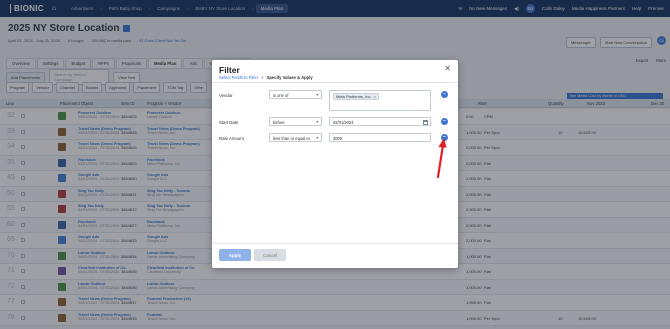 The image size is (670, 329). I want to click on rate-amount-operator-value: less than or equal to, so click(291, 138).